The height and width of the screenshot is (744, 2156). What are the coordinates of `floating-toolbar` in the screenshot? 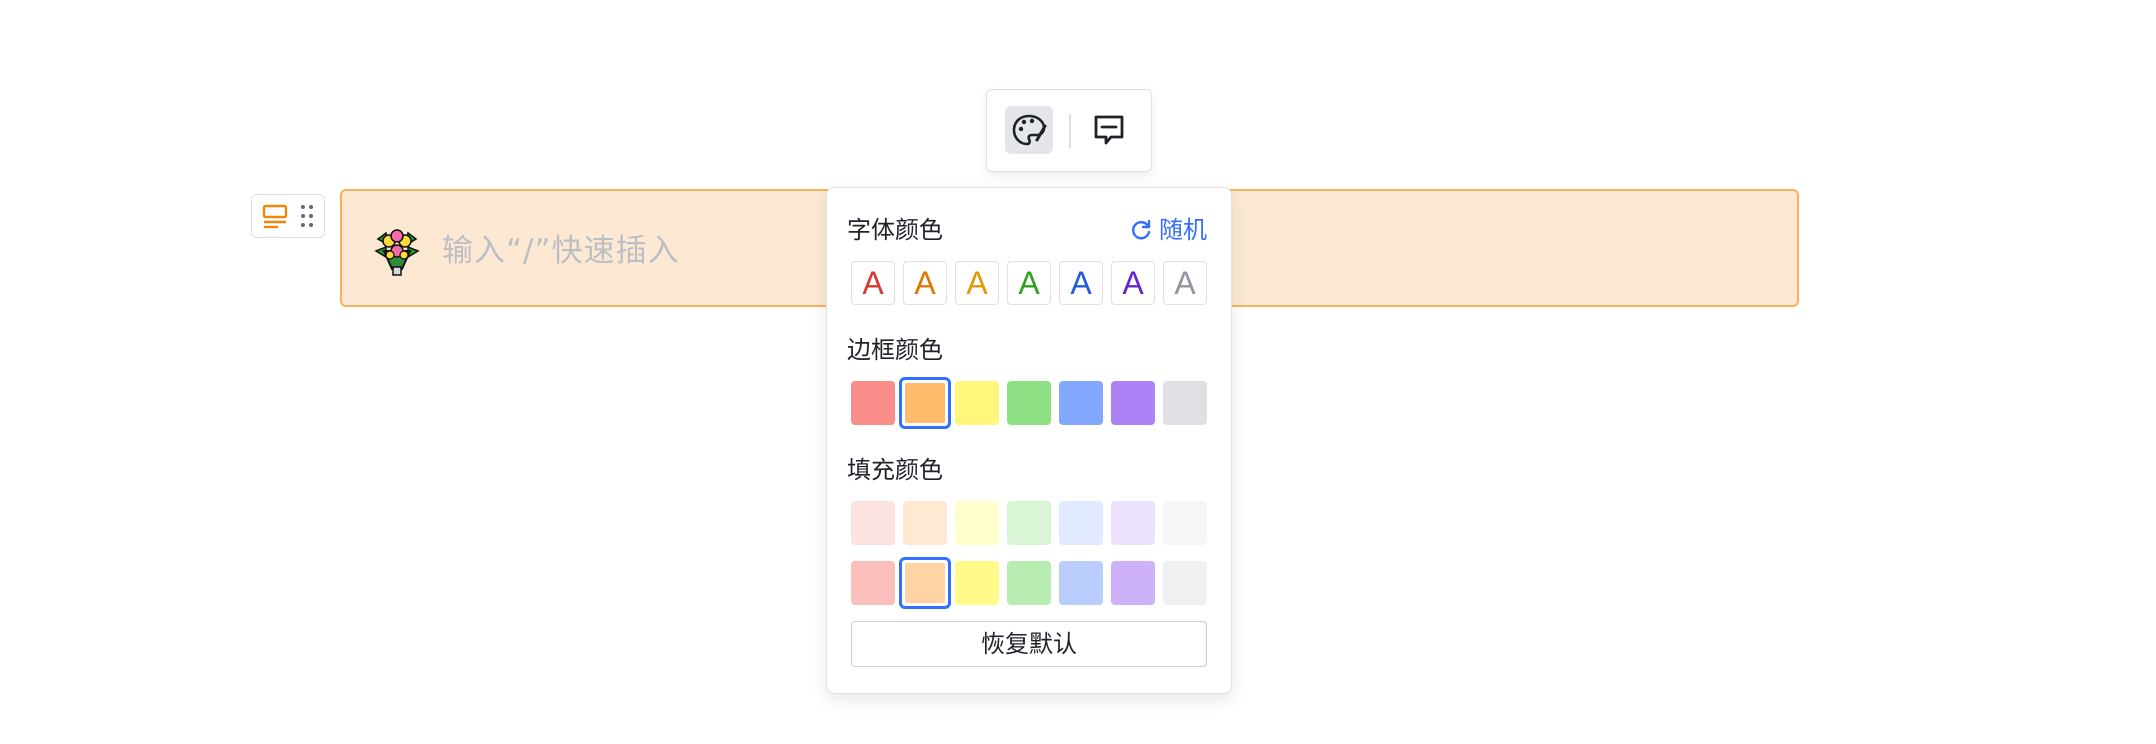 It's located at (1069, 130).